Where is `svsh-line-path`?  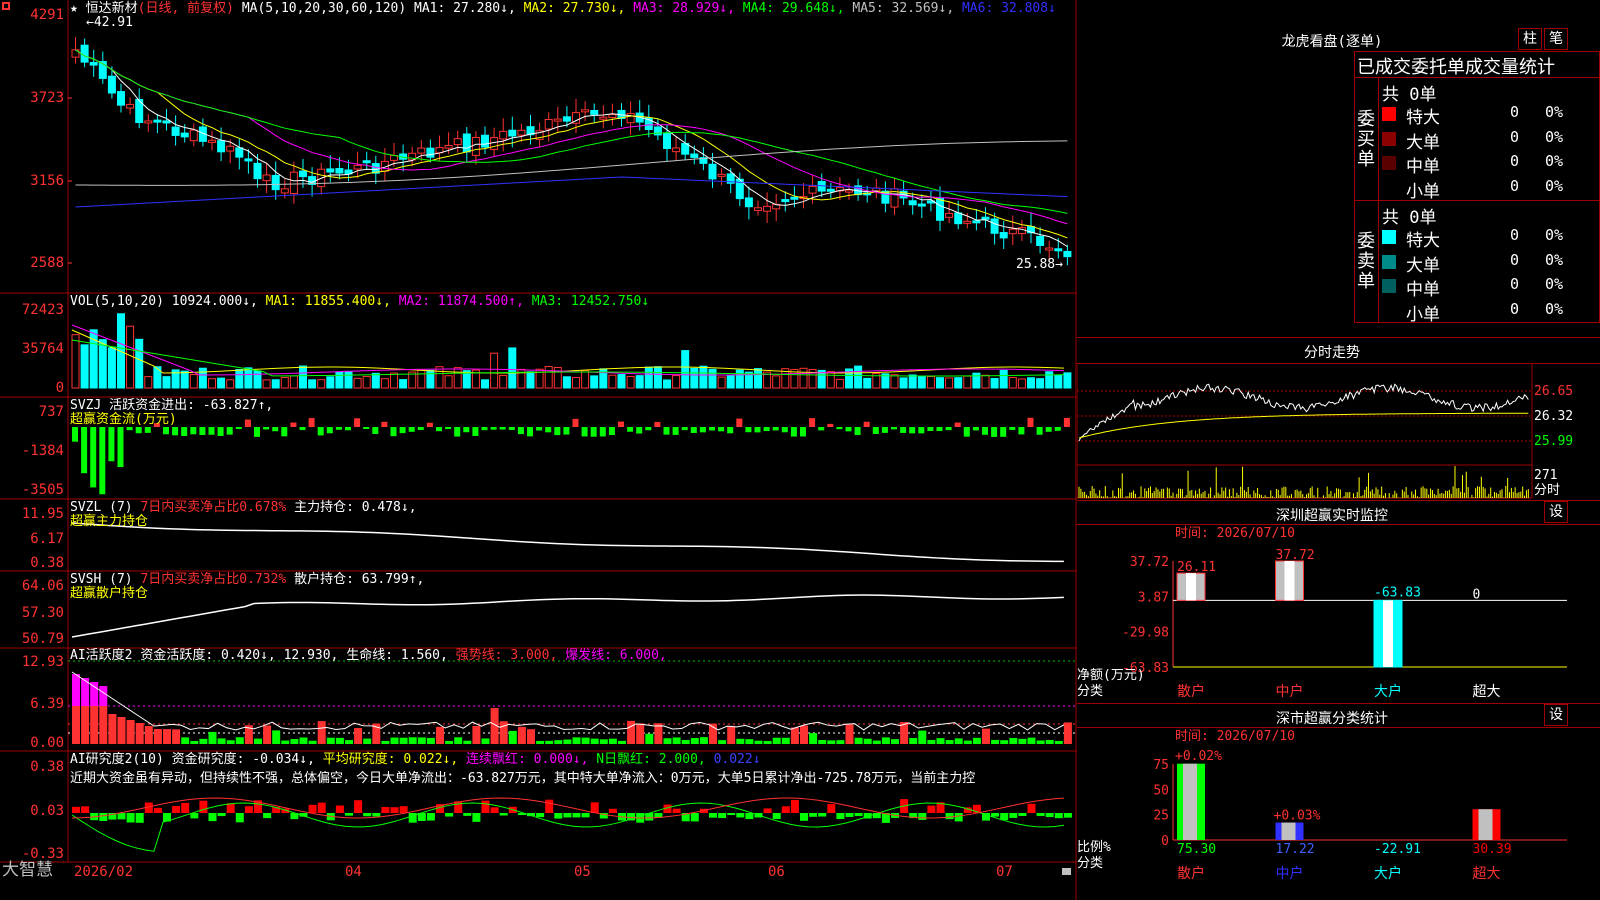
svsh-line-path is located at coordinates (567, 616).